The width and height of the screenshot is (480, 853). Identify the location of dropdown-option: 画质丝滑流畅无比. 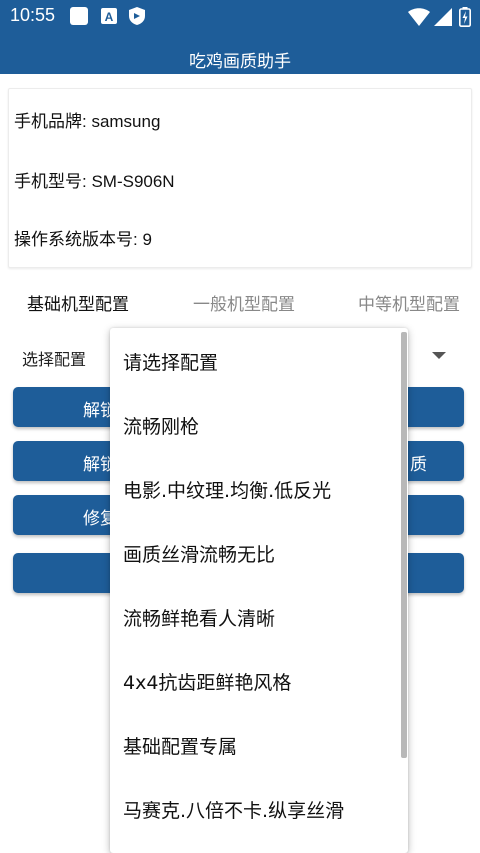
(255, 552).